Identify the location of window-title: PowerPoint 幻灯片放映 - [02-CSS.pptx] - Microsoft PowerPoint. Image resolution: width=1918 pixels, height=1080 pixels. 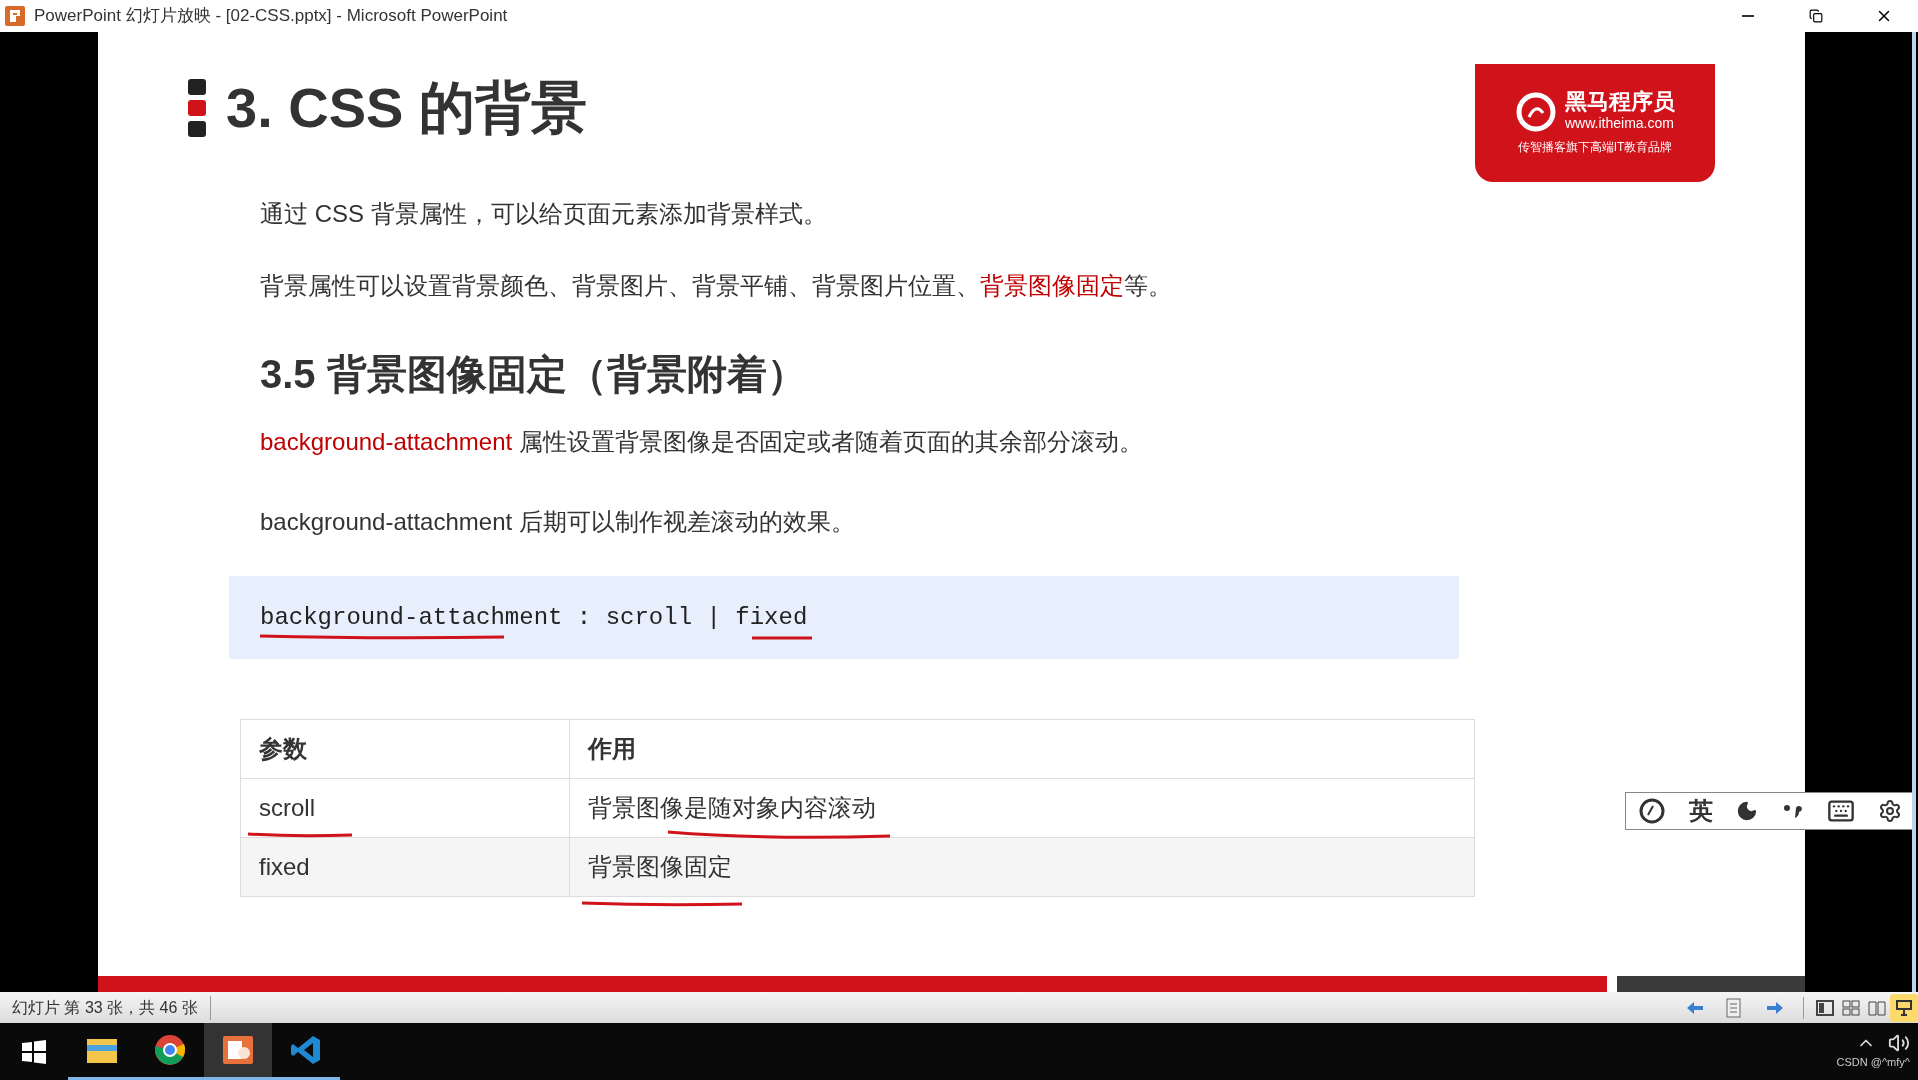
(271, 16).